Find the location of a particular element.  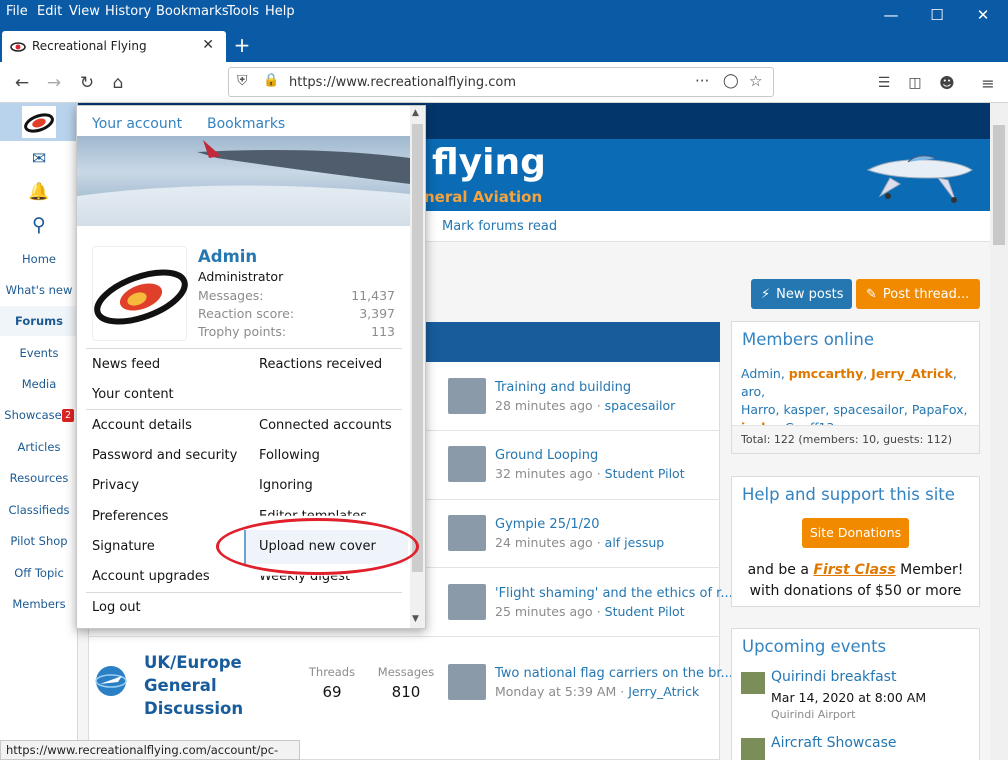

search-icon: ⚲ is located at coordinates (39, 225).